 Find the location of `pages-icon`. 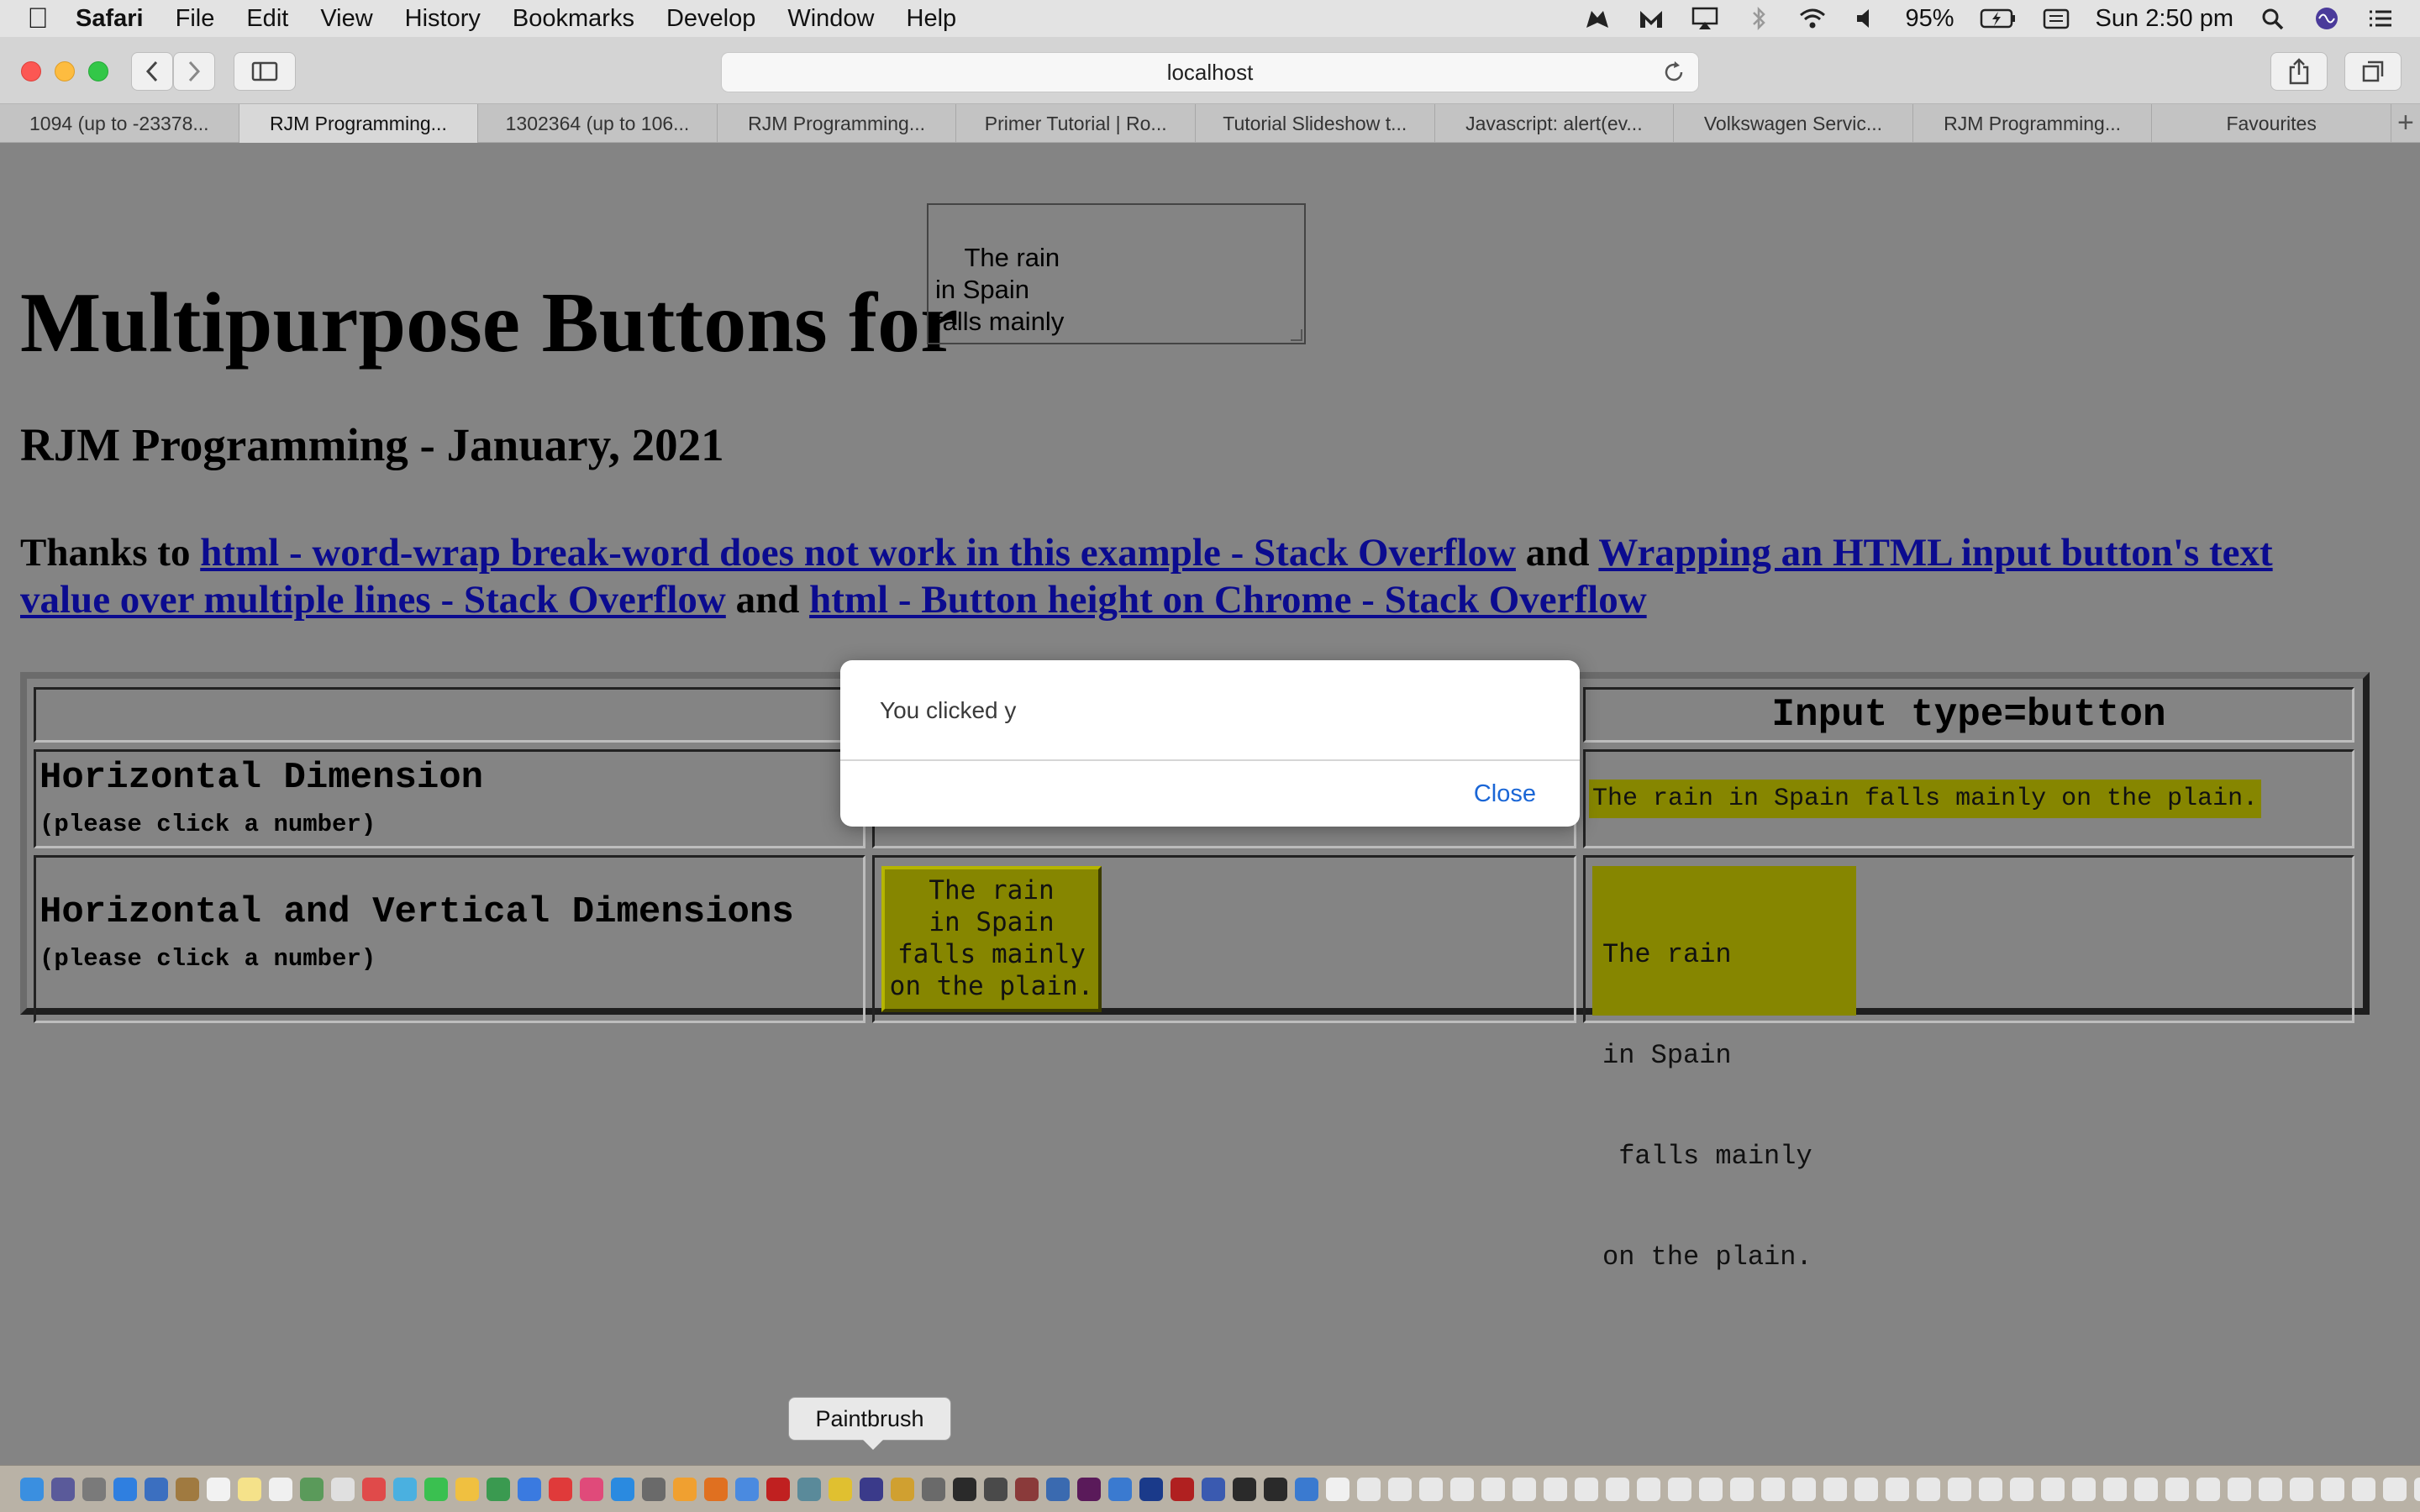

pages-icon is located at coordinates (467, 1489).